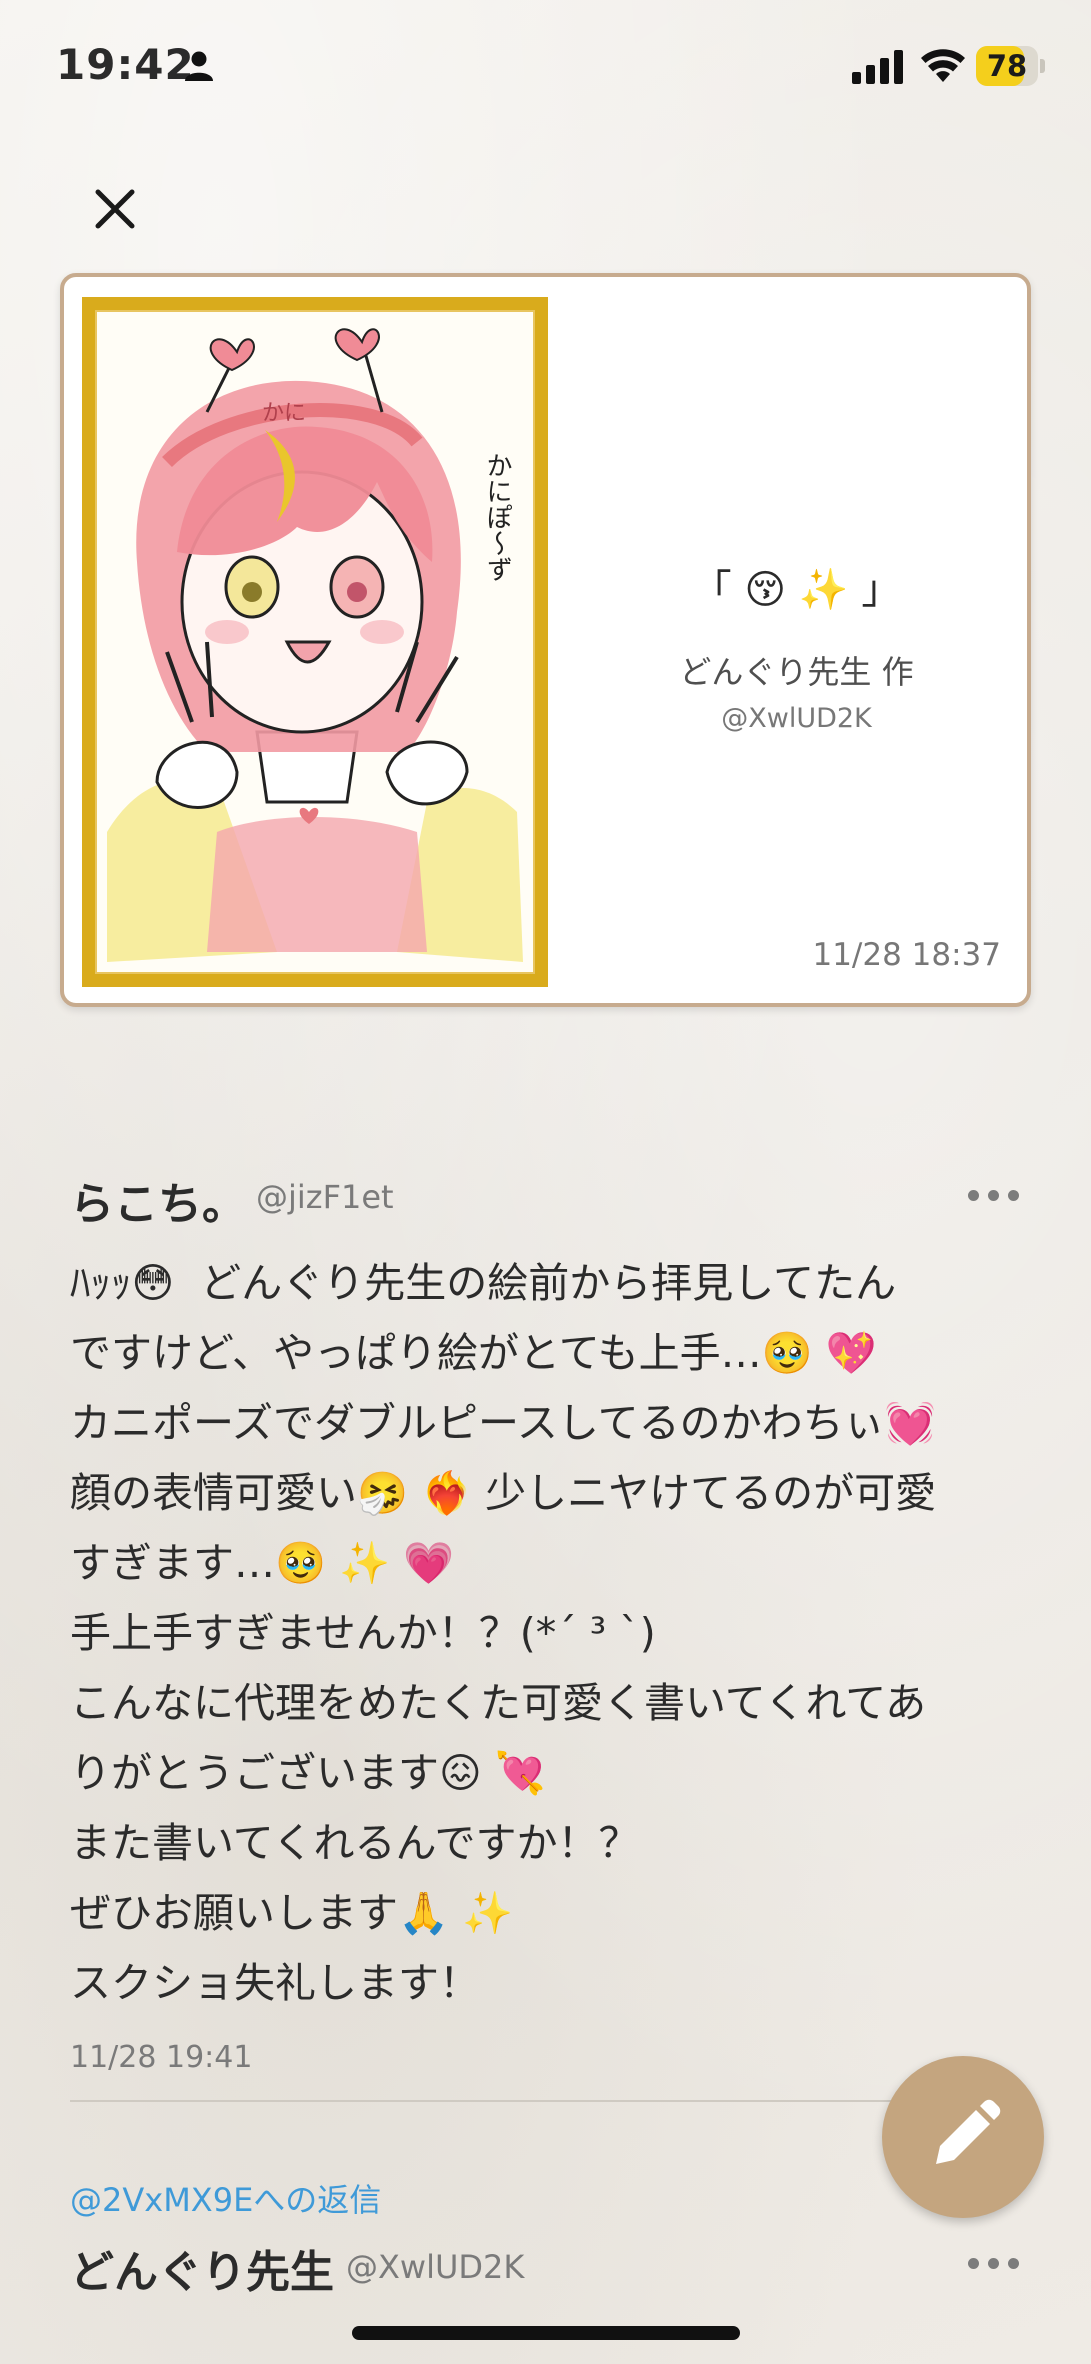 The width and height of the screenshot is (1091, 2364). I want to click on post-header: らこち。 @jizF1et, so click(545, 1199).